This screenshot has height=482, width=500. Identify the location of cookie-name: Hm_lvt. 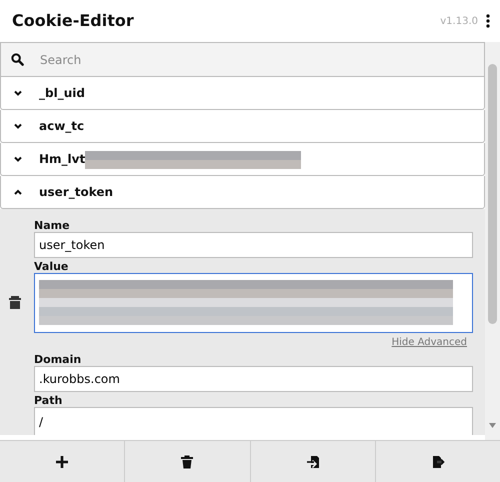
(62, 159).